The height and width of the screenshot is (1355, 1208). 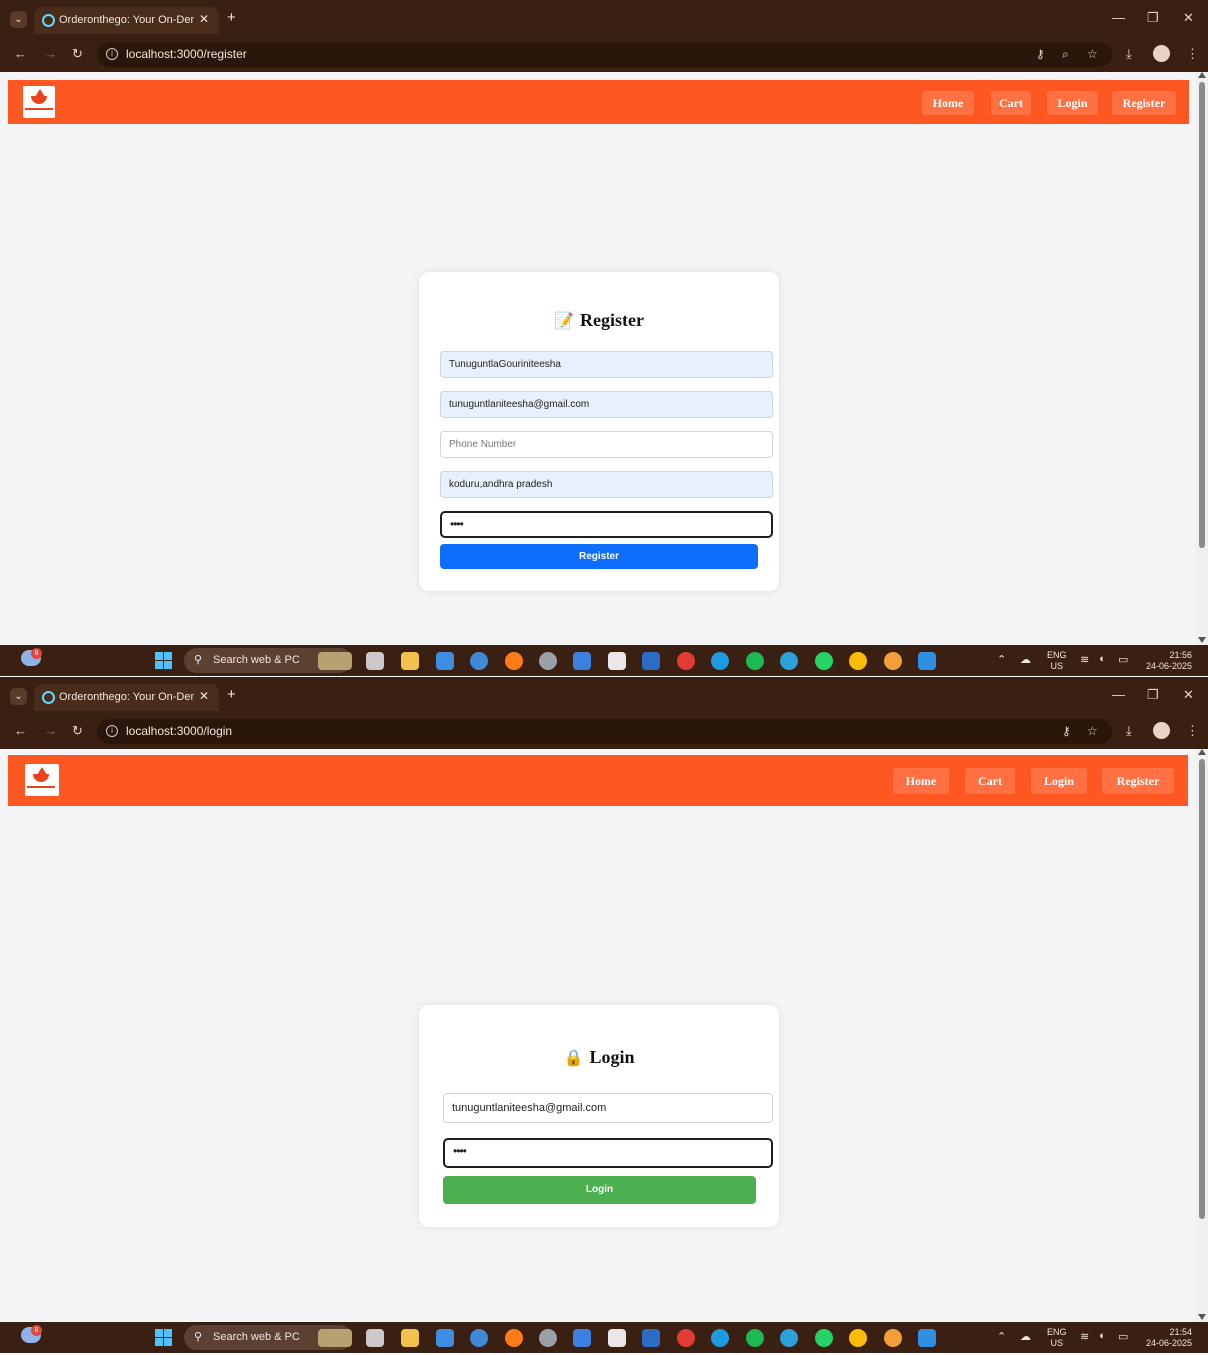 I want to click on system-clock: 21:54 24-06-2025, so click(x=1169, y=1338).